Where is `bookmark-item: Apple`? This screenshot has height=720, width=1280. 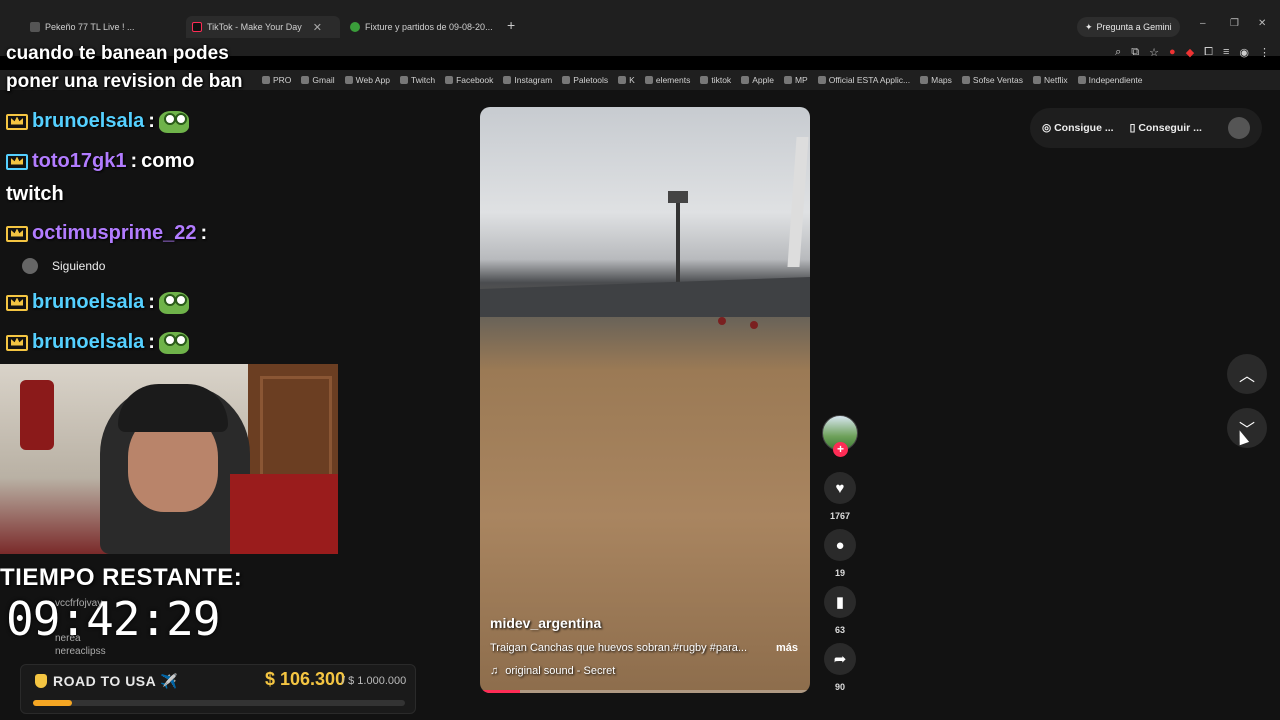 bookmark-item: Apple is located at coordinates (757, 80).